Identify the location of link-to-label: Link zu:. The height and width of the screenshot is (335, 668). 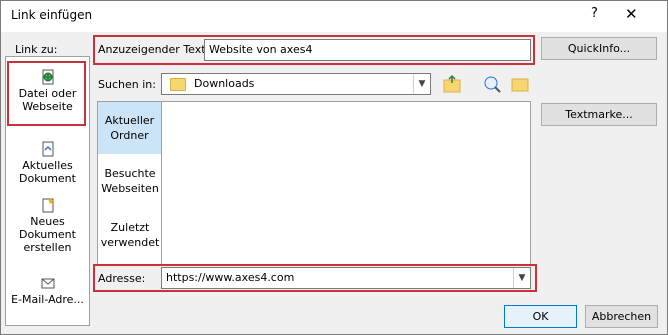
(36, 49).